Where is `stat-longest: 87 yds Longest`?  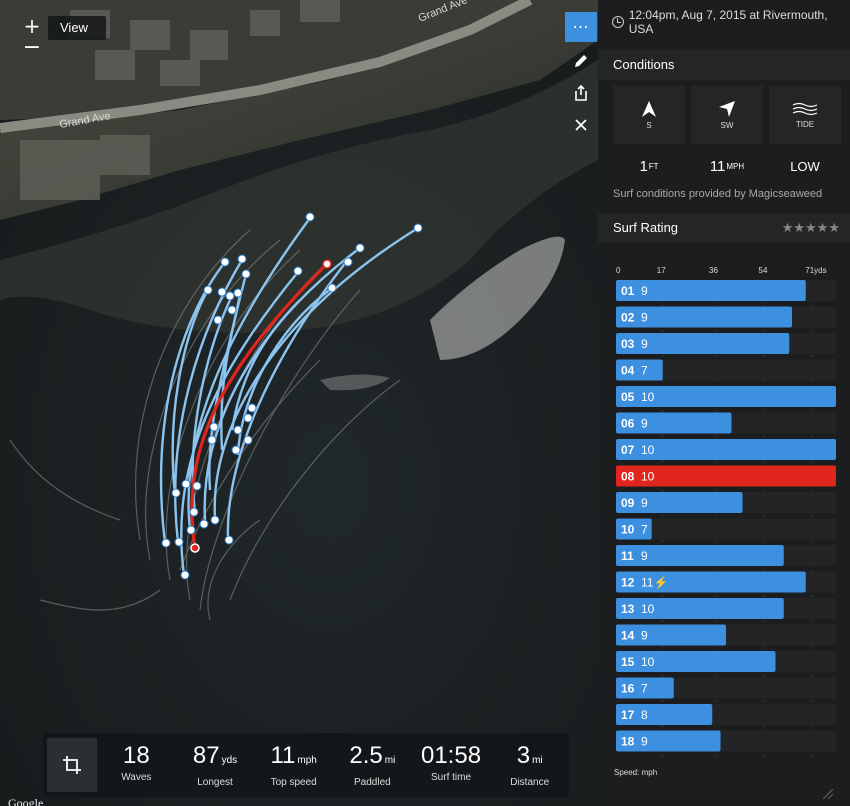
stat-longest: 87 yds Longest is located at coordinates (215, 765).